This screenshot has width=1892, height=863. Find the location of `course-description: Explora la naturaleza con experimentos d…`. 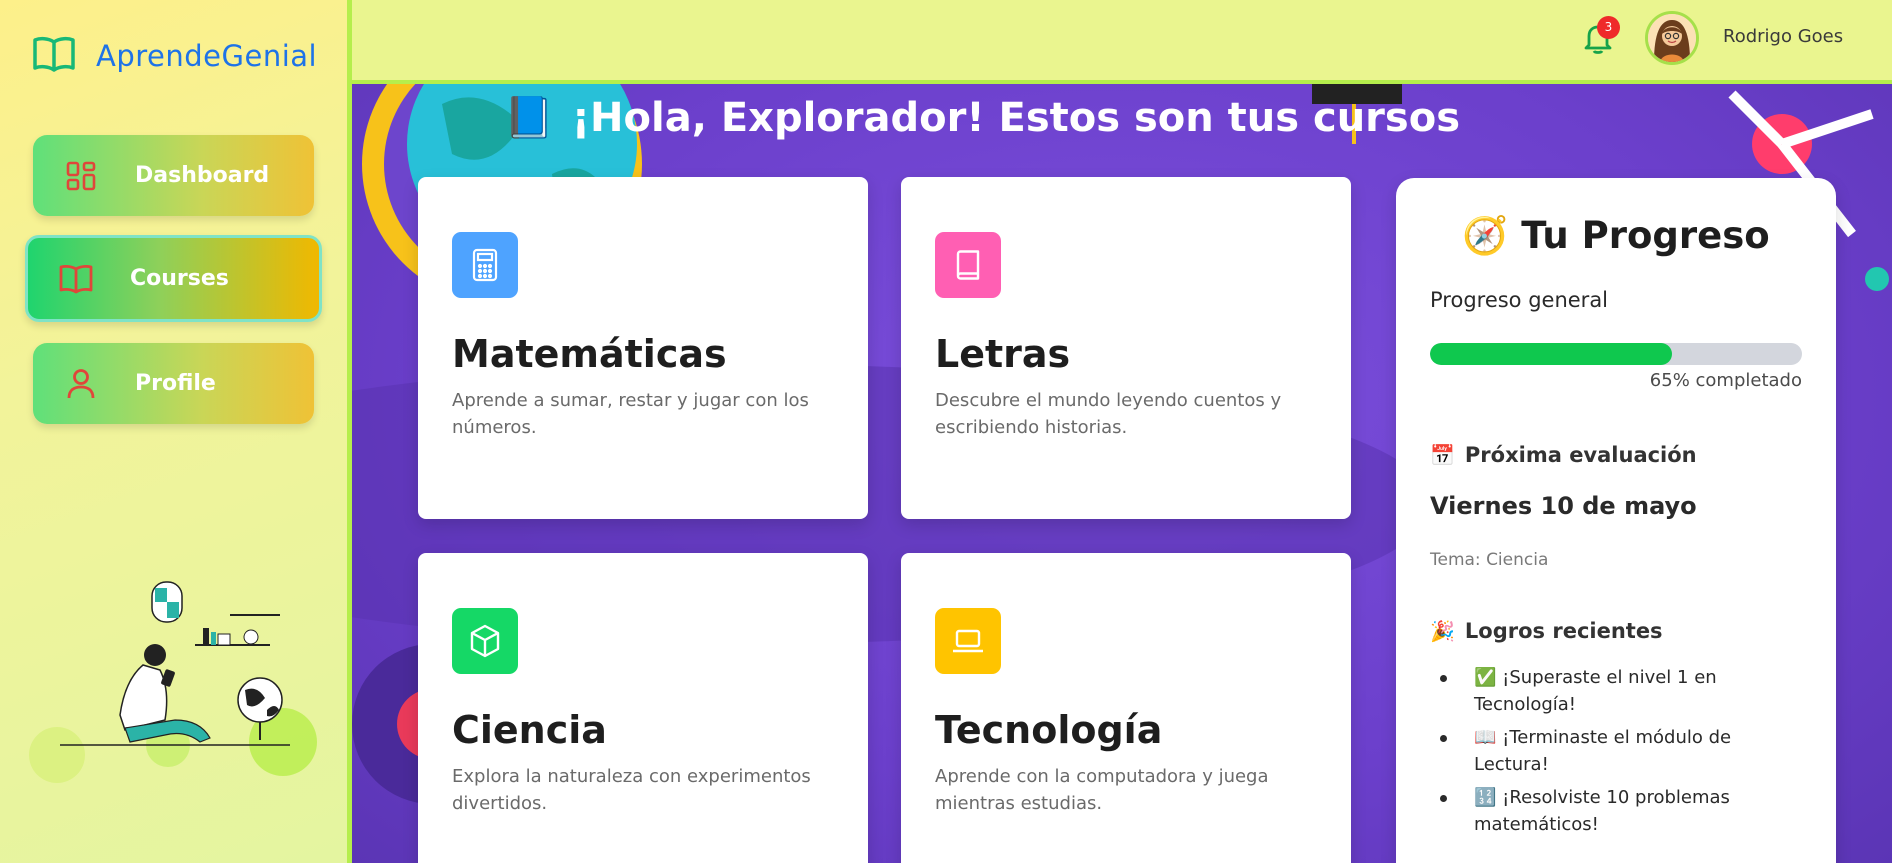

course-description: Explora la naturaleza con experimentos d… is located at coordinates (631, 790).